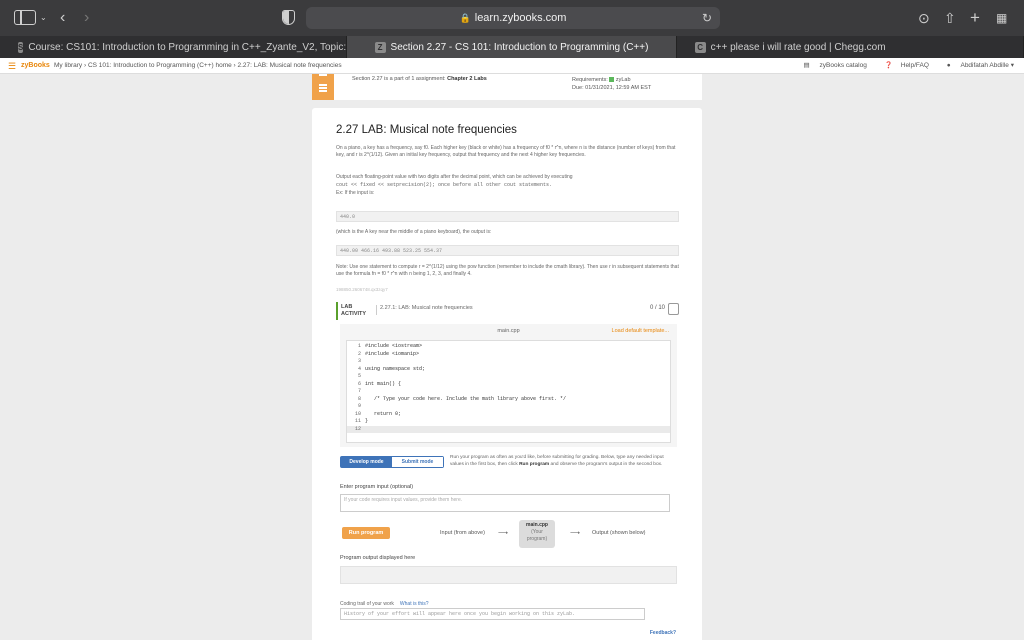 The width and height of the screenshot is (1024, 640). What do you see at coordinates (392, 353) in the screenshot?
I see `line-code: #include <iomanip>` at bounding box center [392, 353].